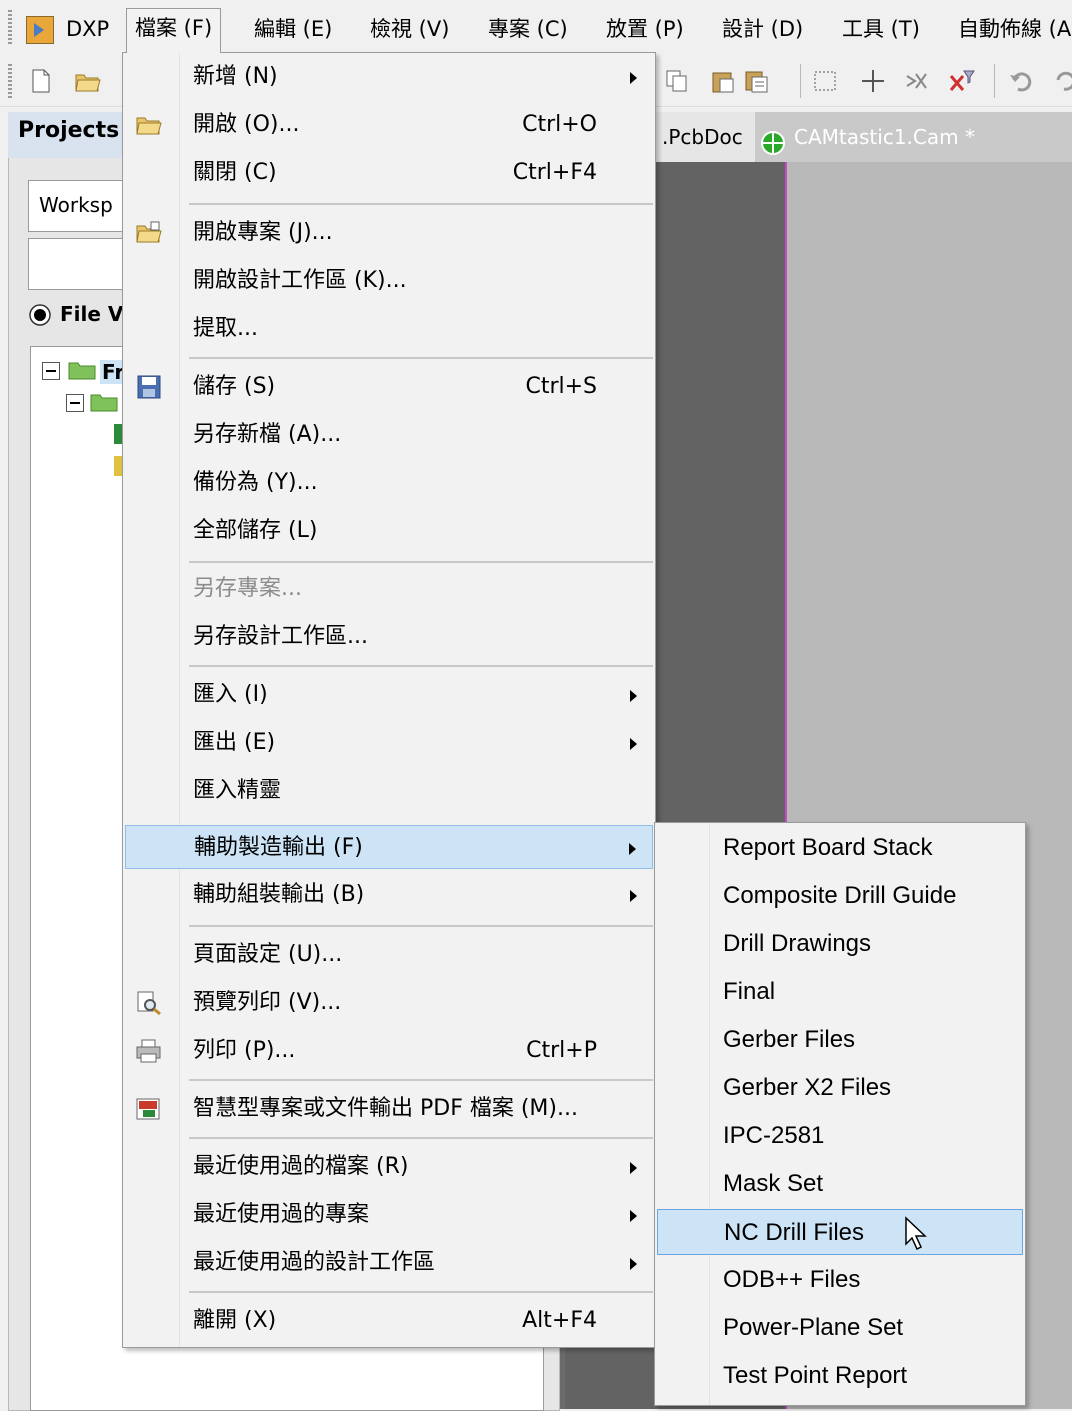 The height and width of the screenshot is (1411, 1072). What do you see at coordinates (840, 992) in the screenshot?
I see `submenu-item-final: Final` at bounding box center [840, 992].